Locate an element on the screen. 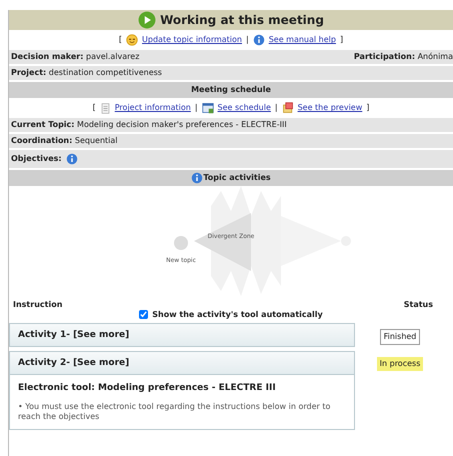  schedule-links-bracket: ] is located at coordinates (368, 108).